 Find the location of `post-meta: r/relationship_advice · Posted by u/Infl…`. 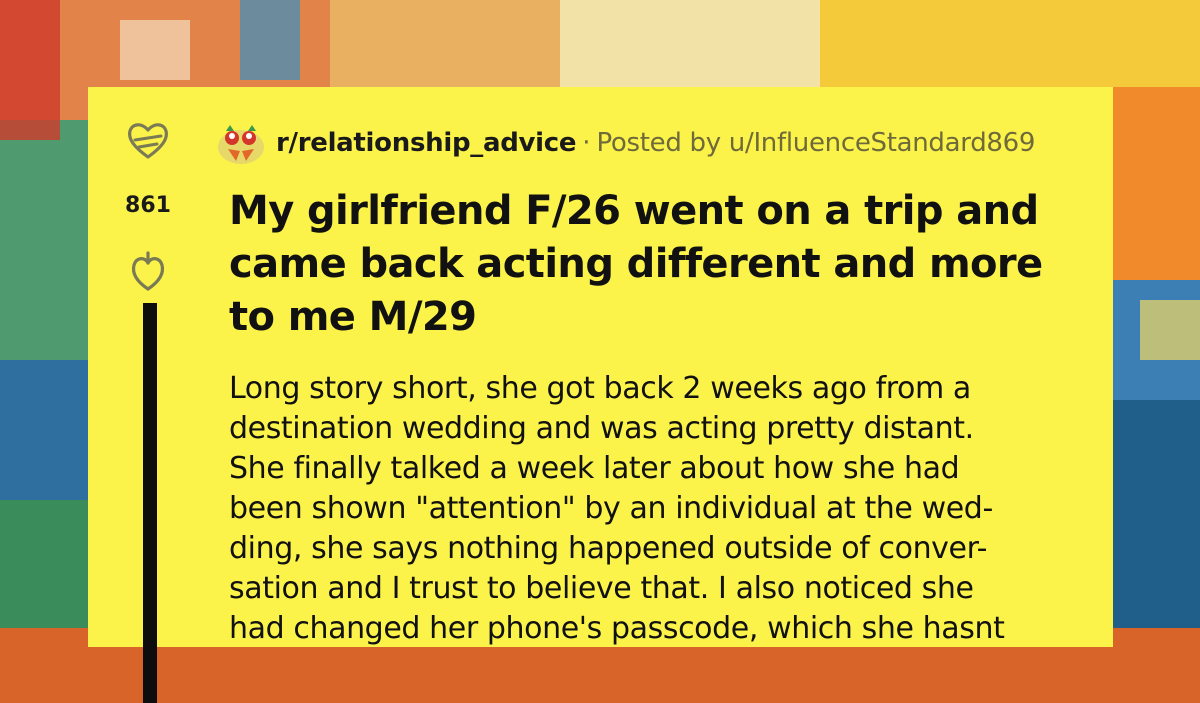

post-meta: r/relationship_advice · Posted by u/Infl… is located at coordinates (625, 143).